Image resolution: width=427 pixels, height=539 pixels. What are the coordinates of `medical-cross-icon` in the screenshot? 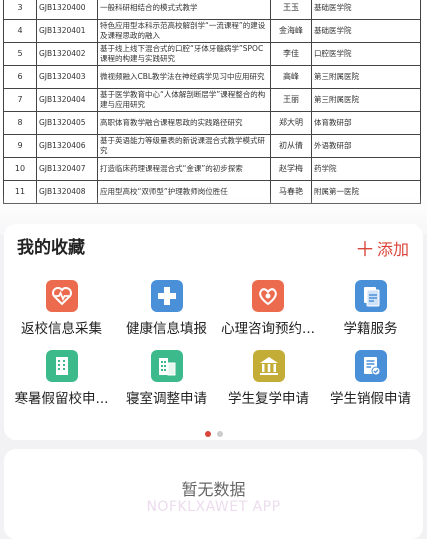 It's located at (166, 296).